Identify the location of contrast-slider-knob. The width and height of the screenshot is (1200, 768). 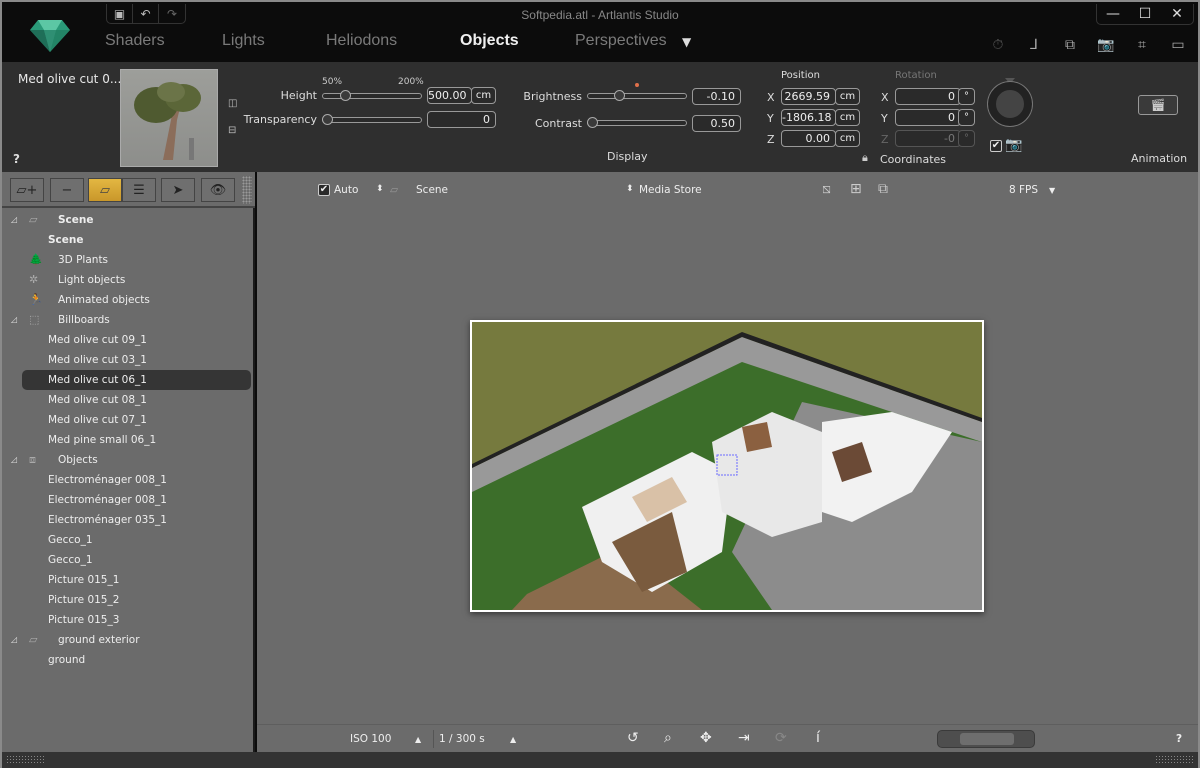
(592, 122).